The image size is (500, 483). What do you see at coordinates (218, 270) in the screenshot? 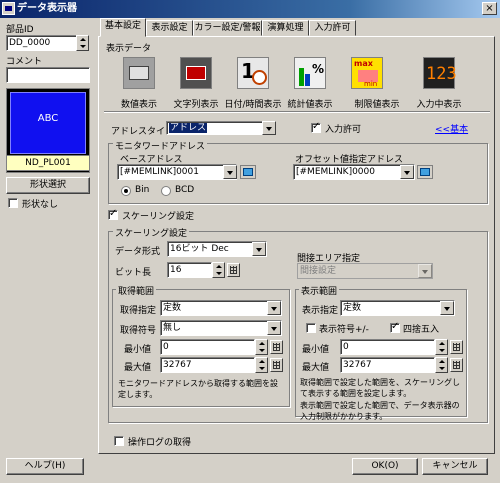
I see `bit-length-spinner` at bounding box center [218, 270].